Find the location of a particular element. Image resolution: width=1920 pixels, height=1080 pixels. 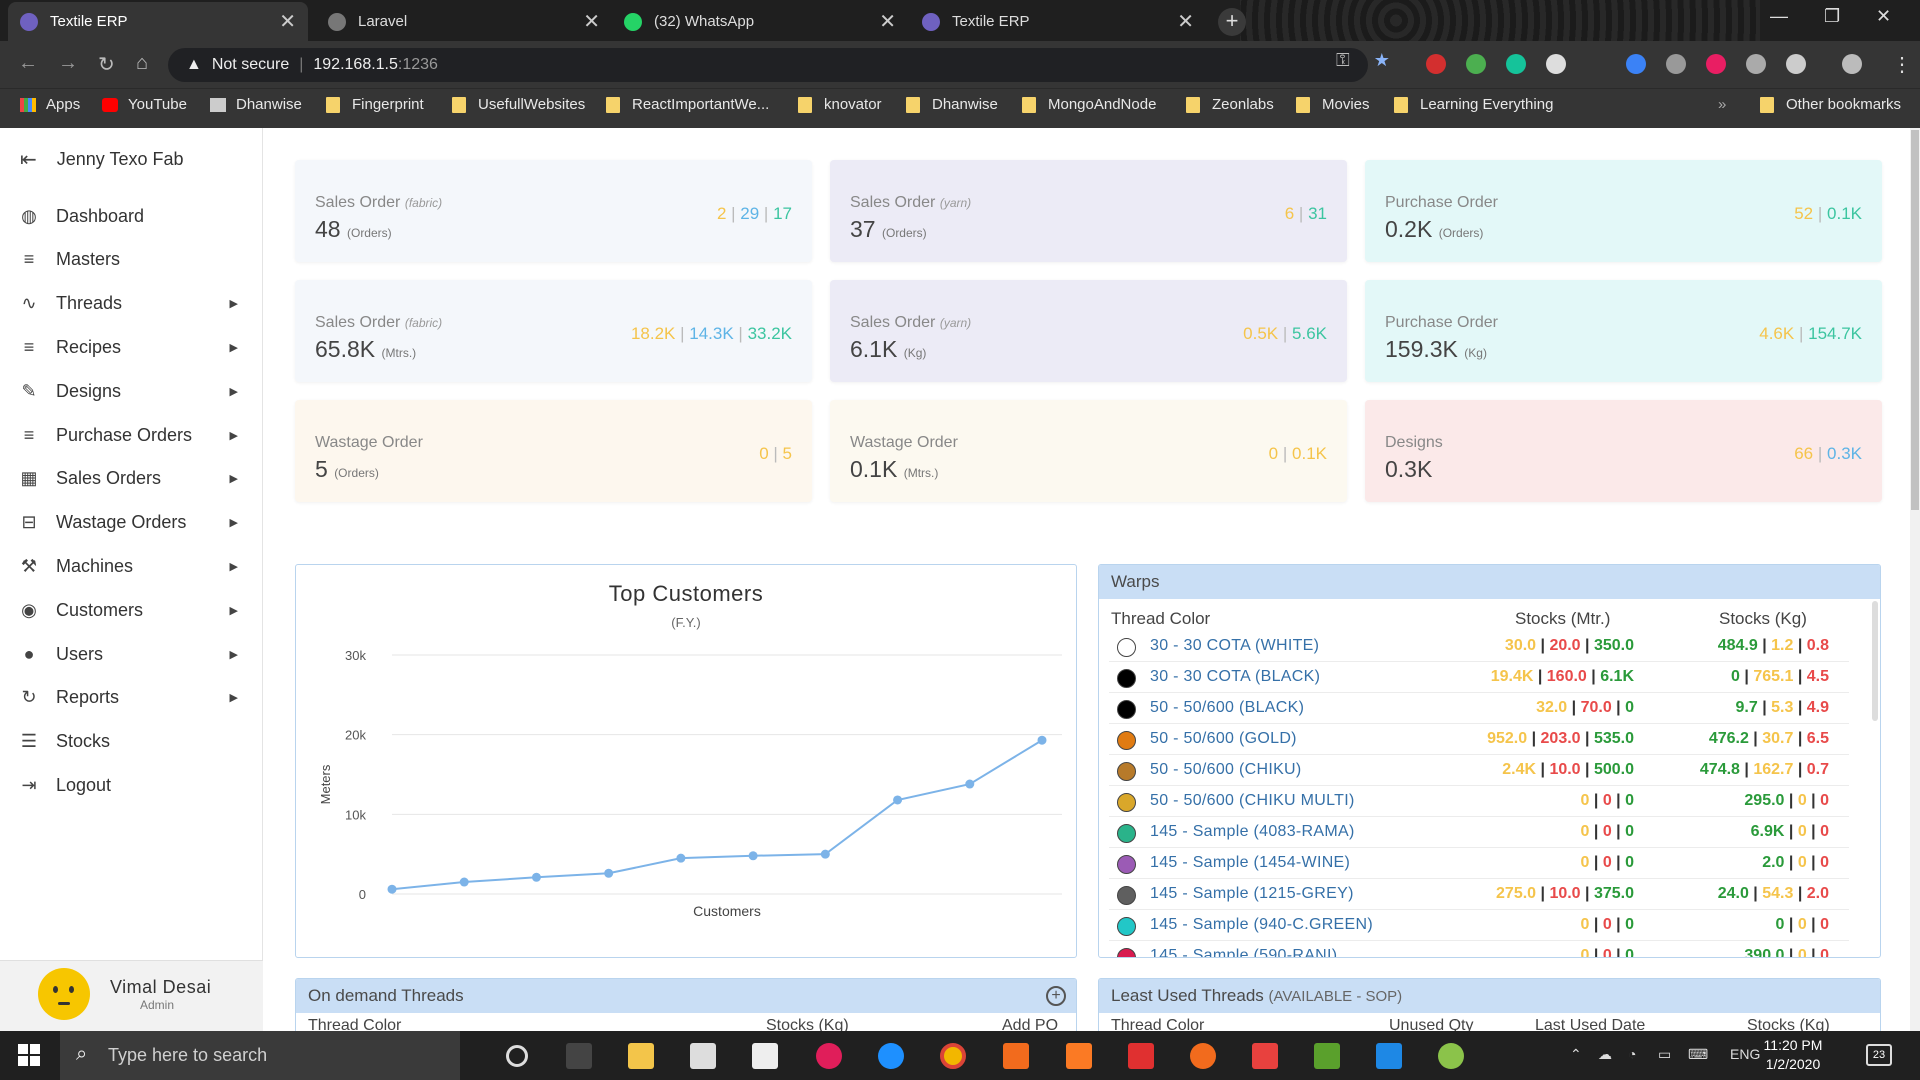

keyboard-icon: ⌨ is located at coordinates (1698, 1054).